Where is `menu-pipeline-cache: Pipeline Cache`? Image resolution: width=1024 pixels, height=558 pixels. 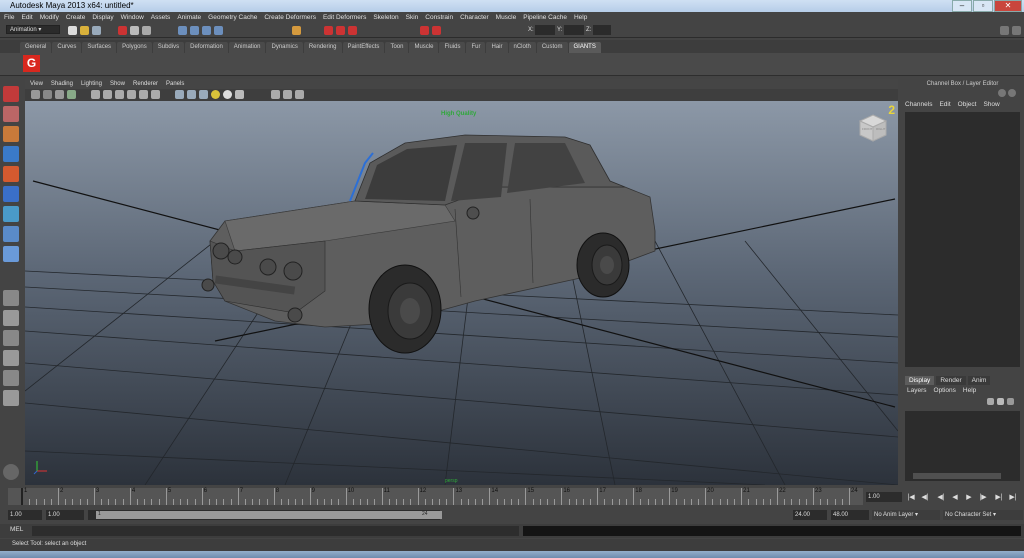 menu-pipeline-cache: Pipeline Cache is located at coordinates (545, 17).